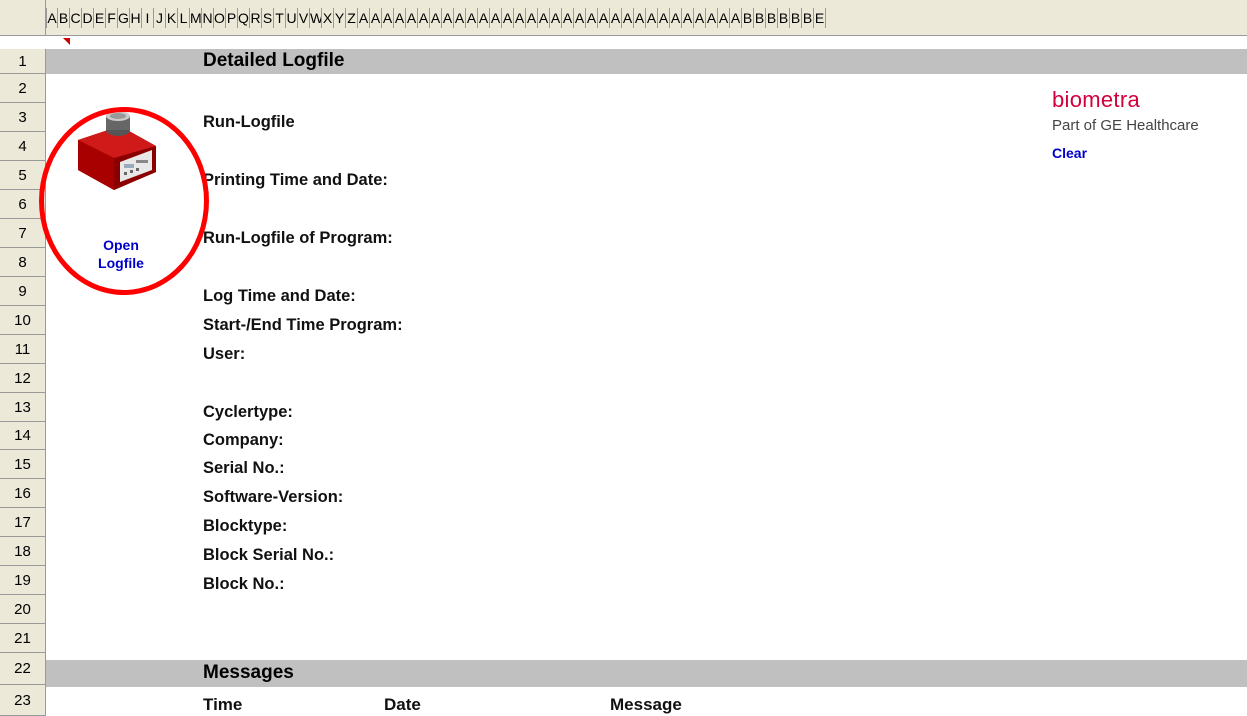  Describe the element at coordinates (208, 18) in the screenshot. I see `column-header-cell: N` at that location.